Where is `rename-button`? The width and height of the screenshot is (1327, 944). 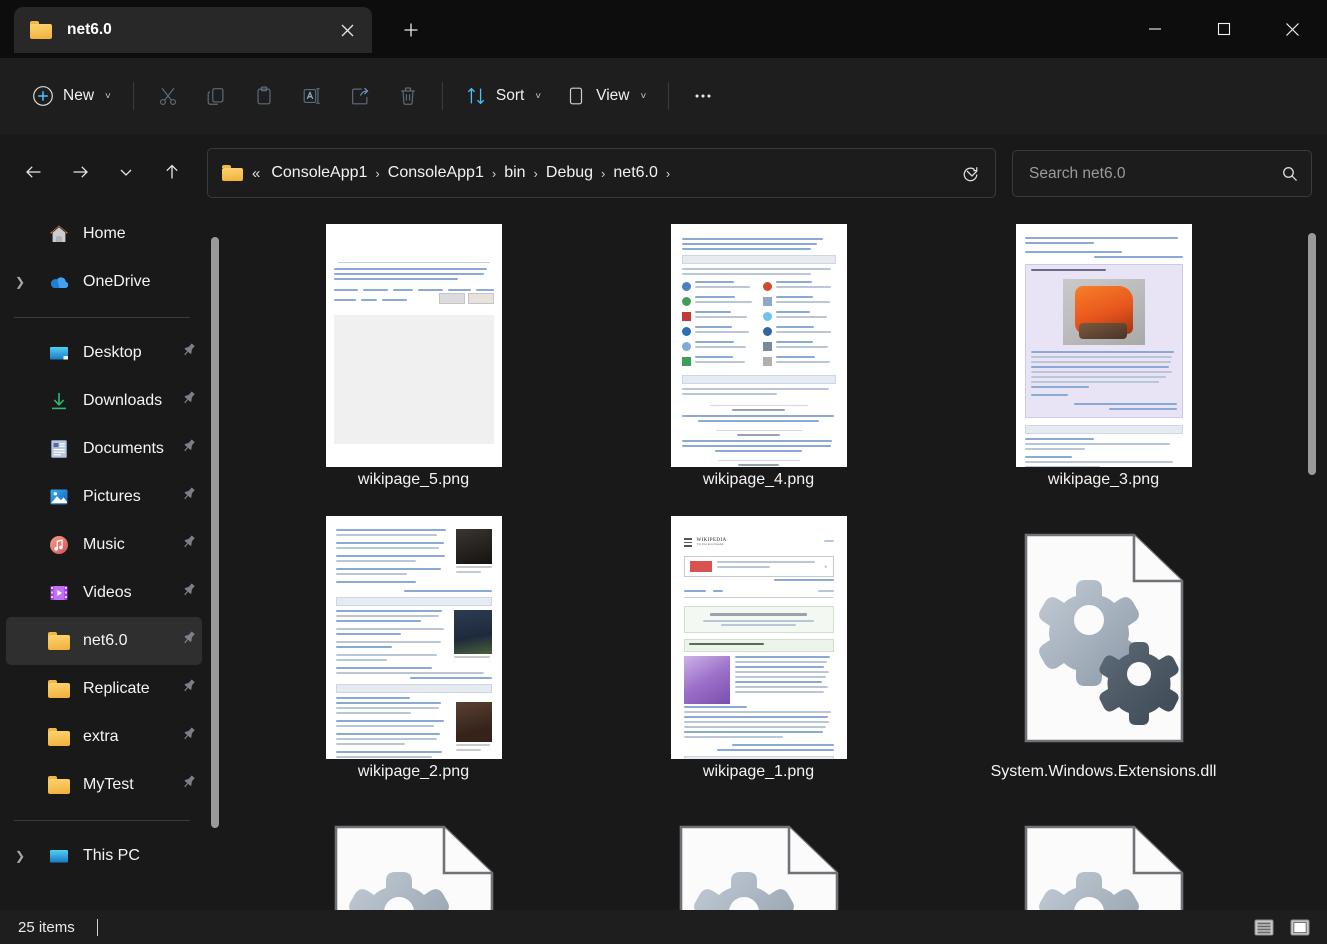 rename-button is located at coordinates (312, 96).